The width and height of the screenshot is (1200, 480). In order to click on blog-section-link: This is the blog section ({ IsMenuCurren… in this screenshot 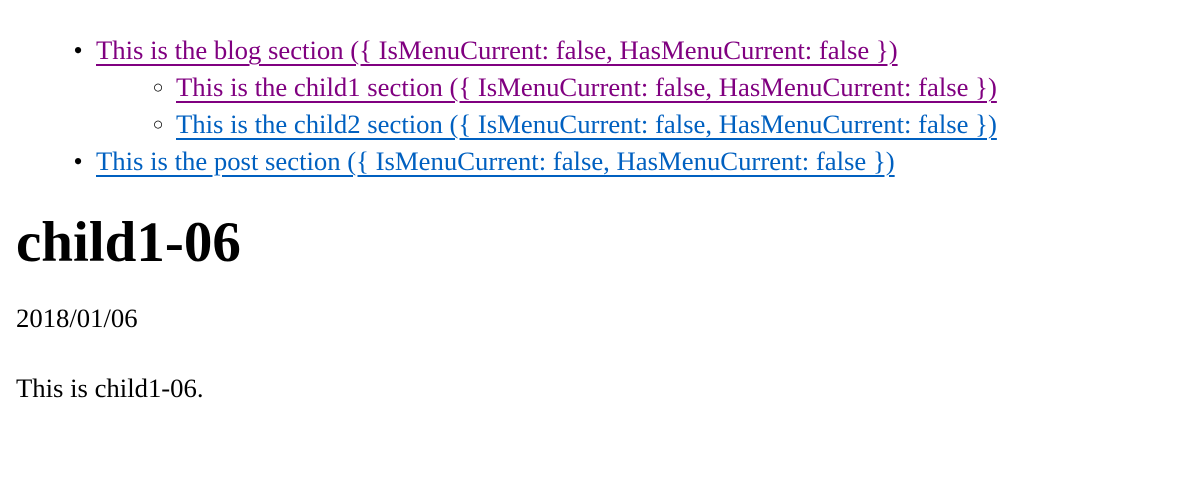, I will do `click(497, 50)`.